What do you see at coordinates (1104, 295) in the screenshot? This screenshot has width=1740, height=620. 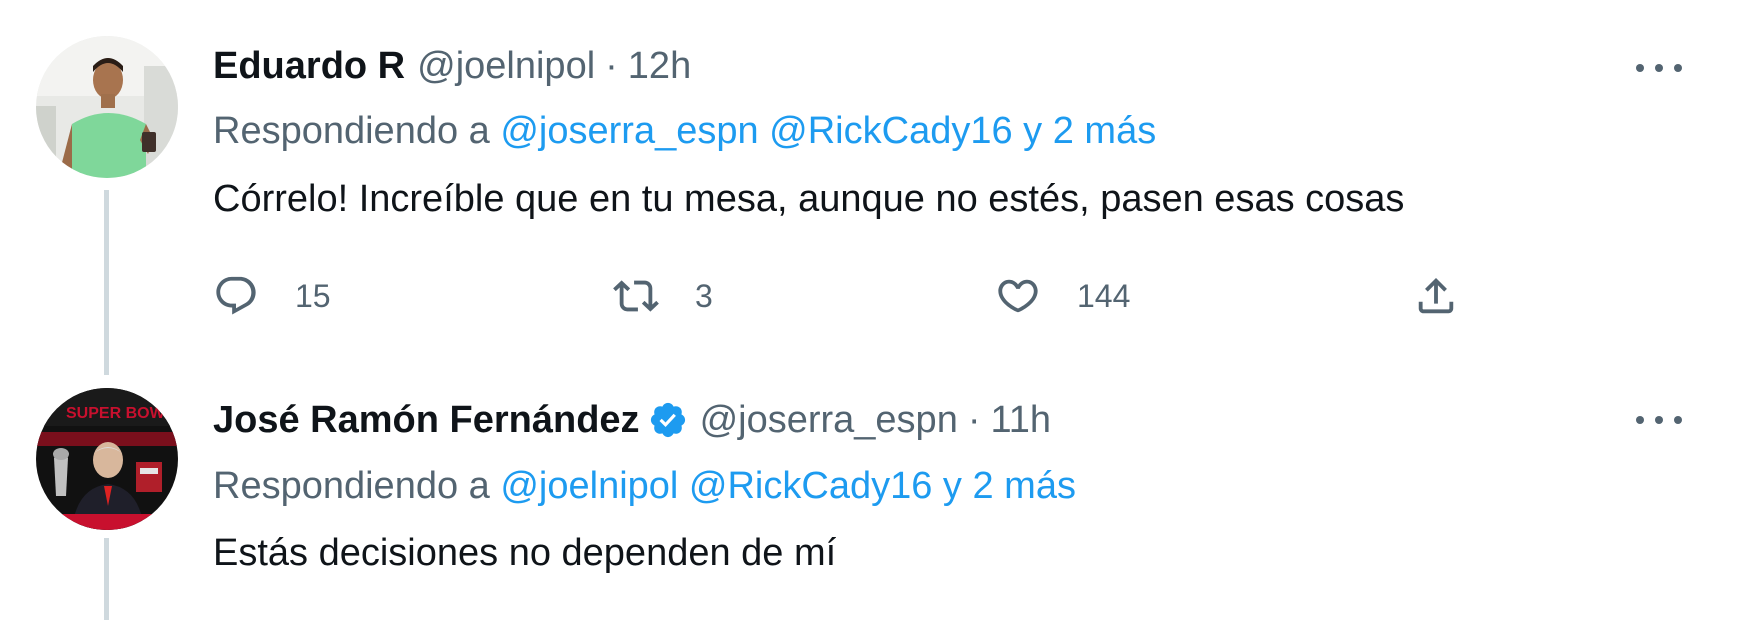 I see `like-count: 144` at bounding box center [1104, 295].